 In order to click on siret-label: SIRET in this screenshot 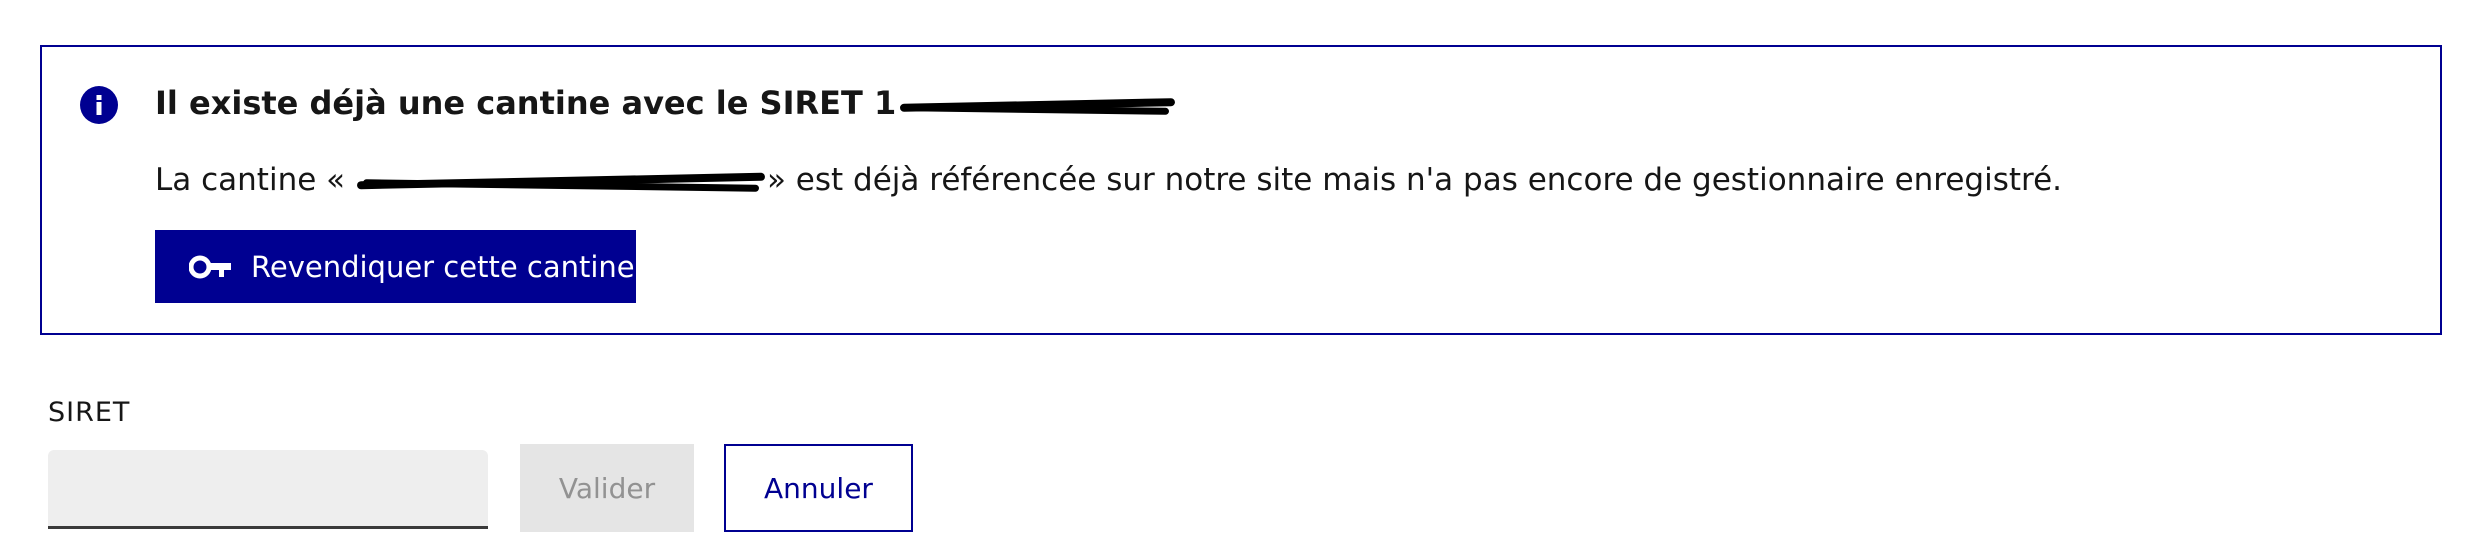, I will do `click(89, 412)`.